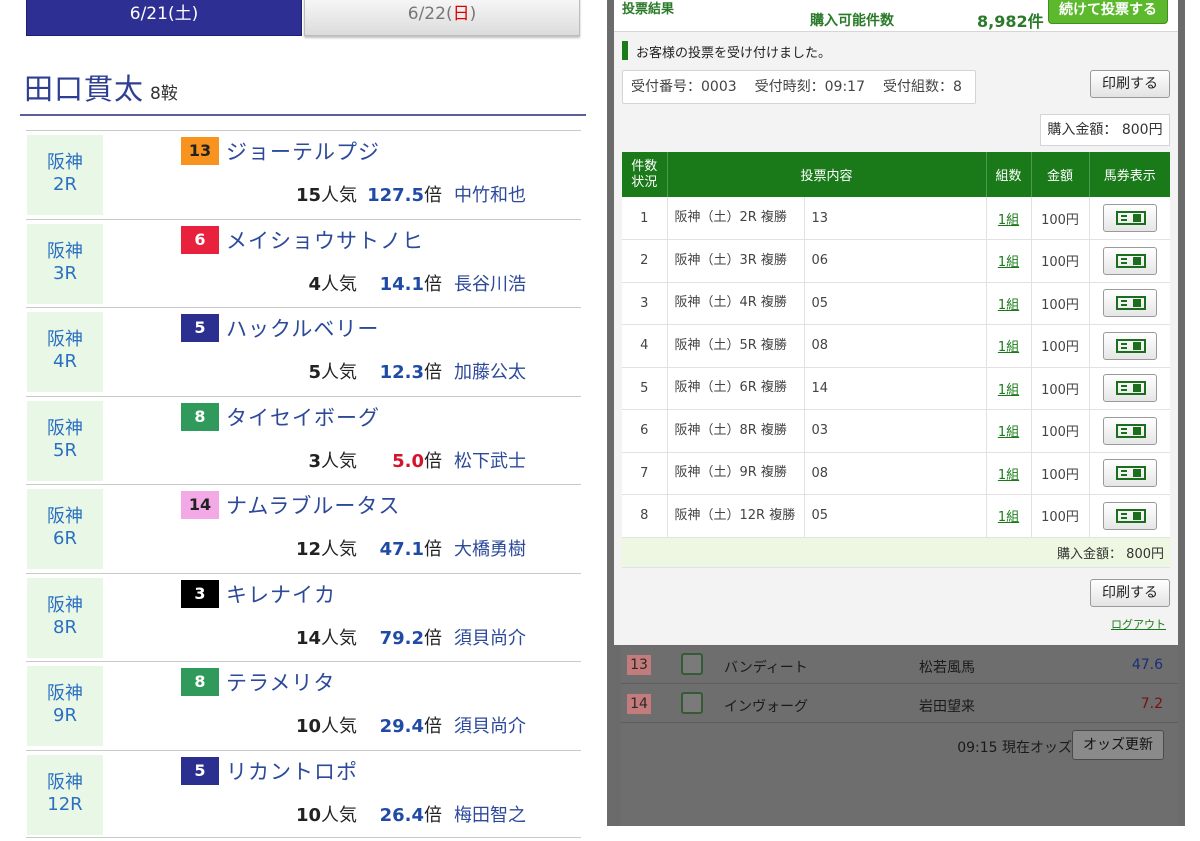 Image resolution: width=1200 pixels, height=841 pixels. Describe the element at coordinates (1009, 174) in the screenshot. I see `col-header-sets: 組数` at that location.